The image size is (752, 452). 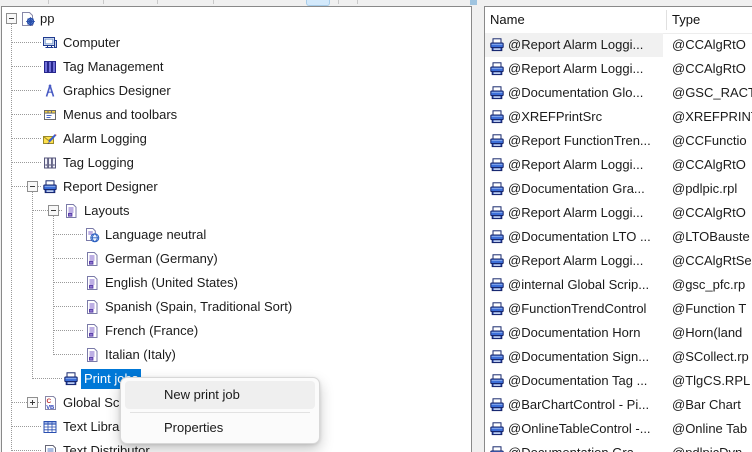 What do you see at coordinates (618, 309) in the screenshot?
I see `table-row: @FunctionTrendControl @Function T` at bounding box center [618, 309].